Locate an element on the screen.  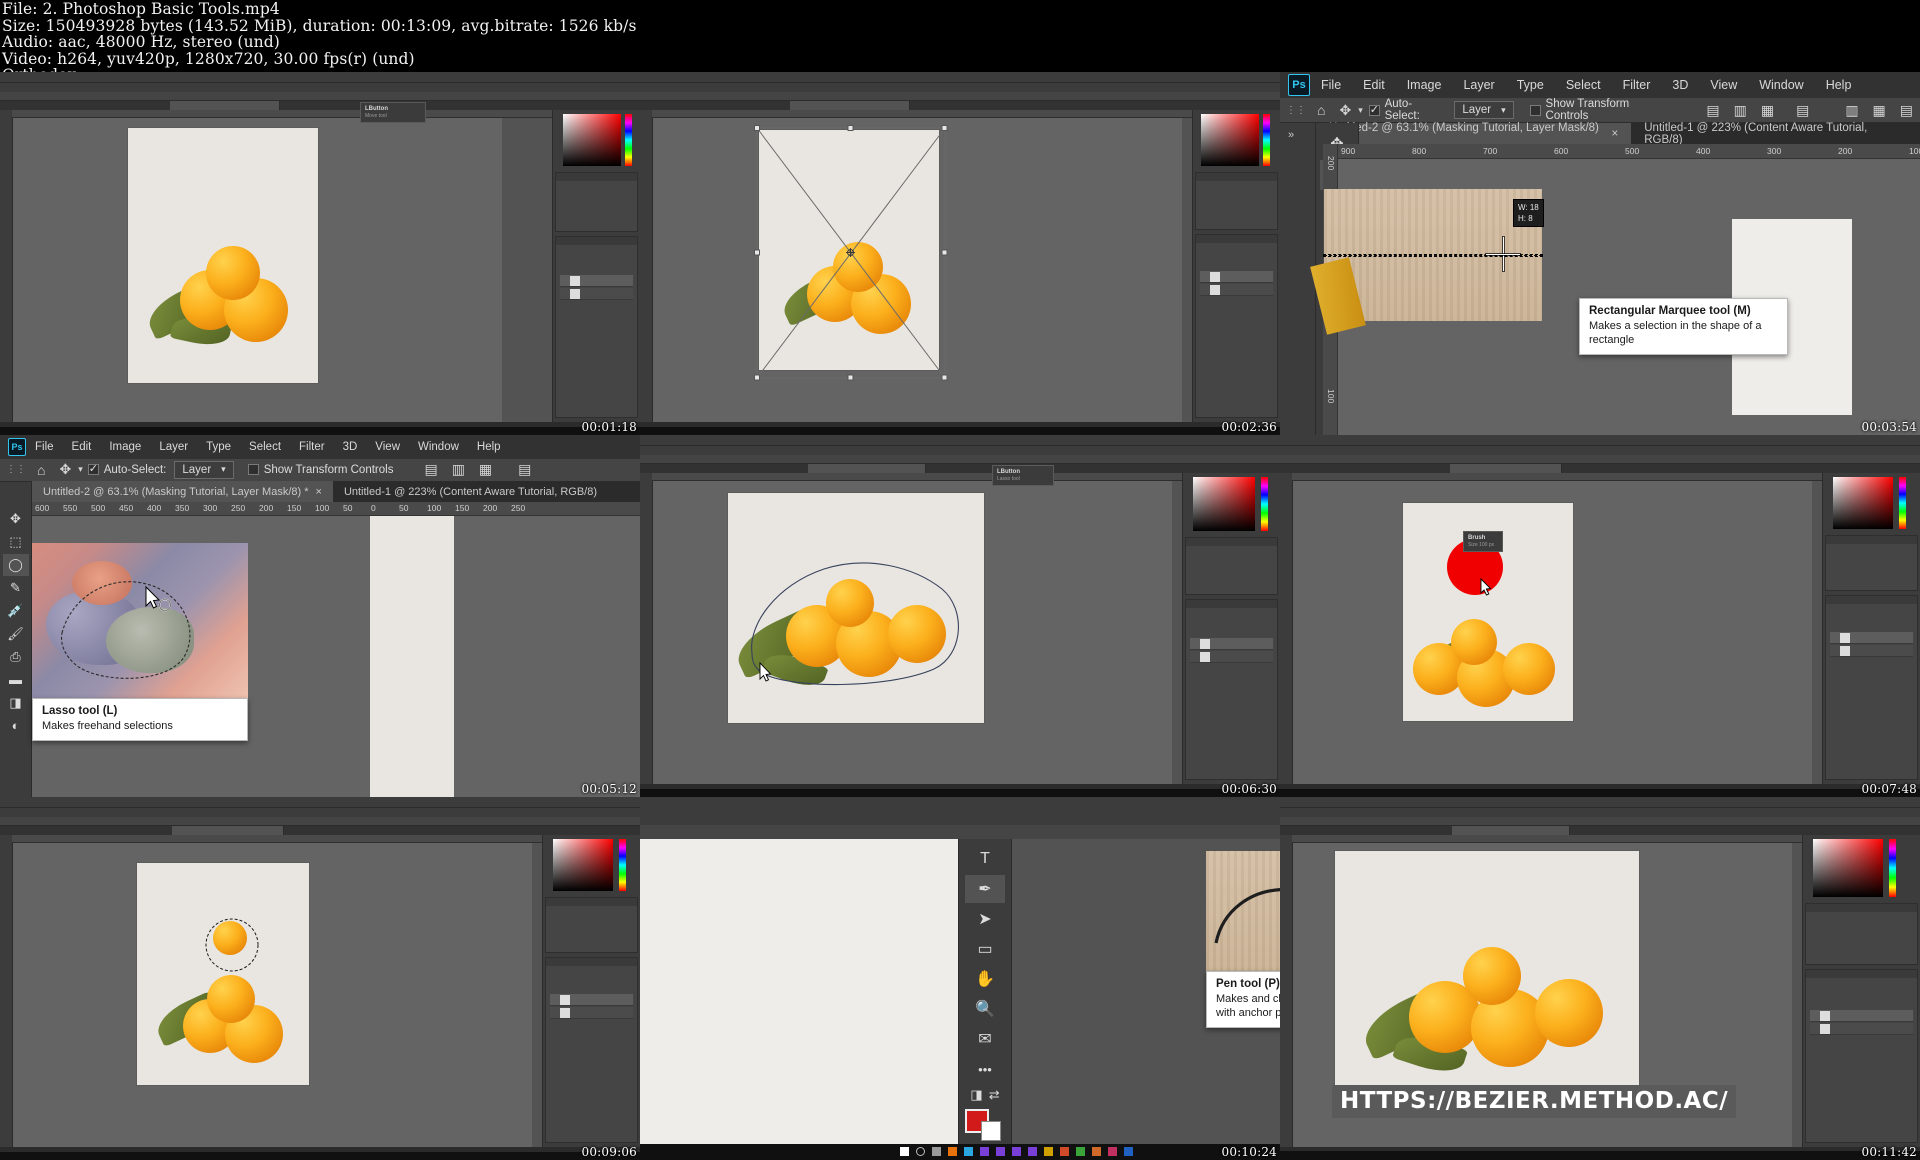
thumbnail-tile-2: 00:02:36 is located at coordinates (960, 253).